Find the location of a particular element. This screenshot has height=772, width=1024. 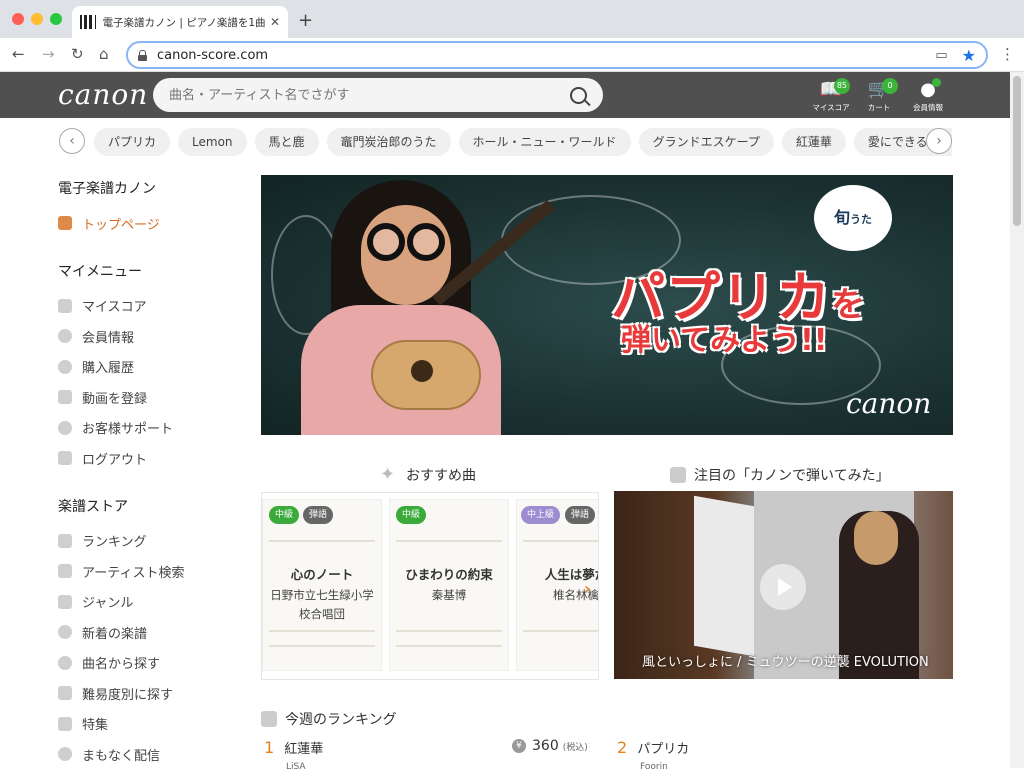

card-title: 心のノート is located at coordinates (322, 574).